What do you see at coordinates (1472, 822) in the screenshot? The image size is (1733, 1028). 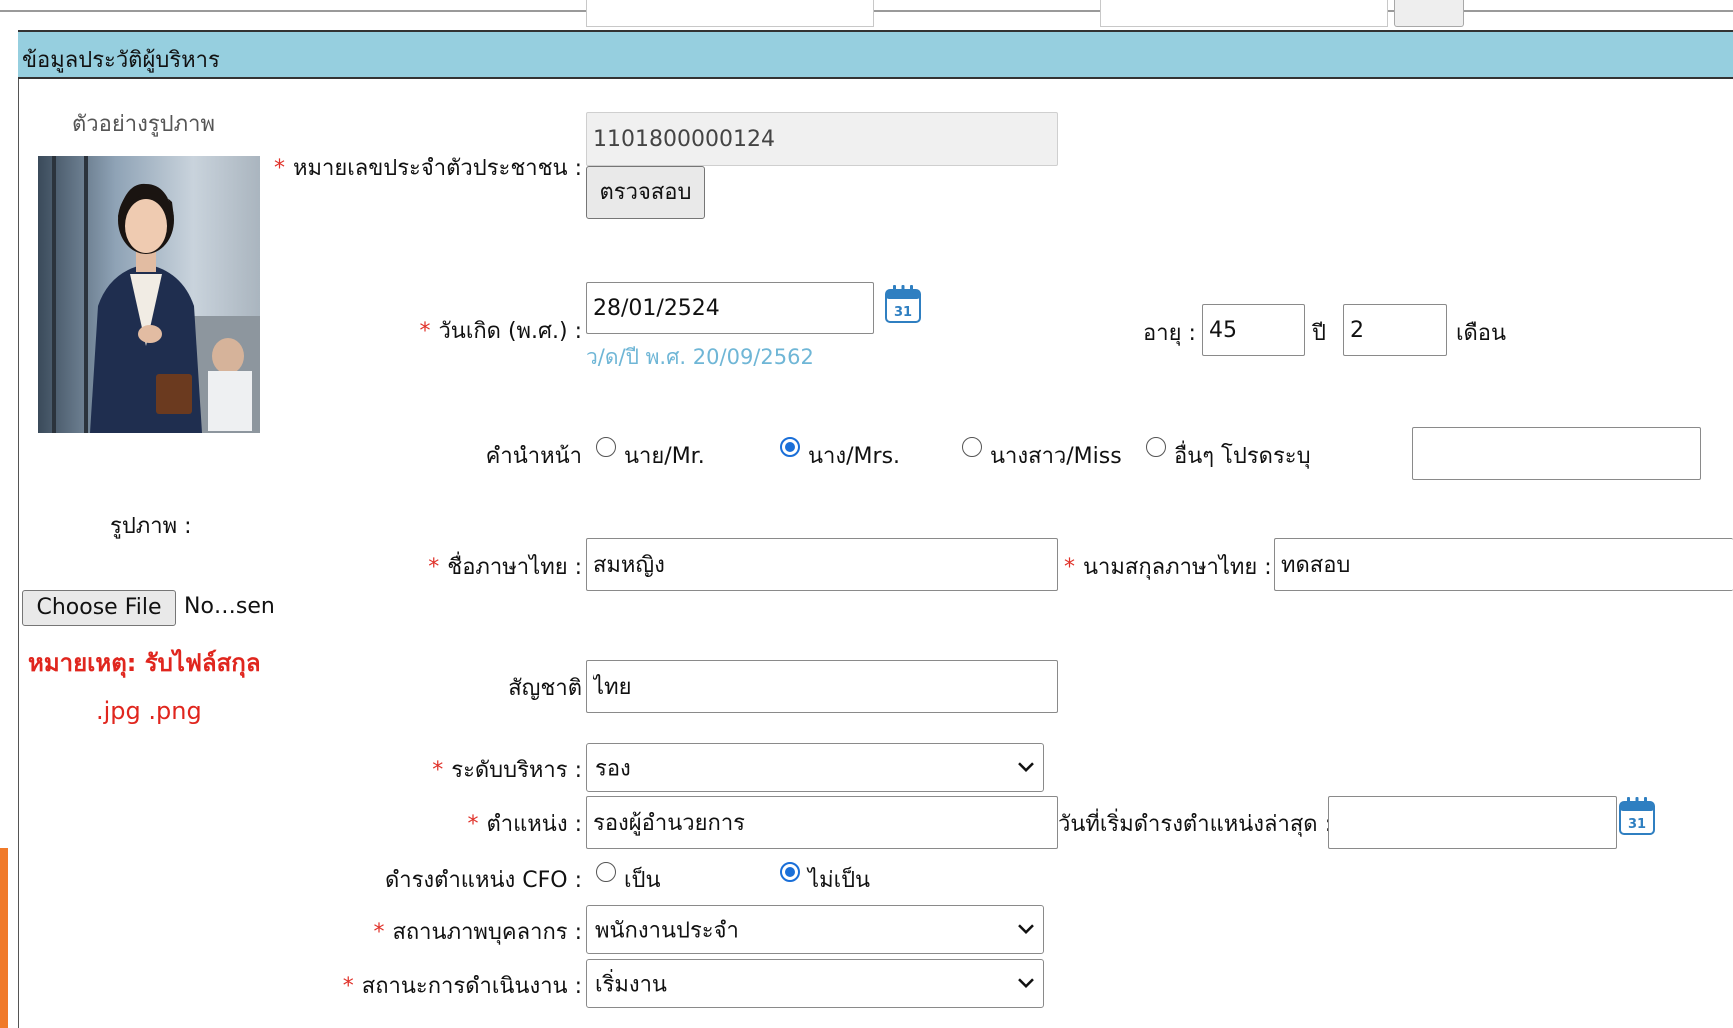 I see `position-start-date-input` at bounding box center [1472, 822].